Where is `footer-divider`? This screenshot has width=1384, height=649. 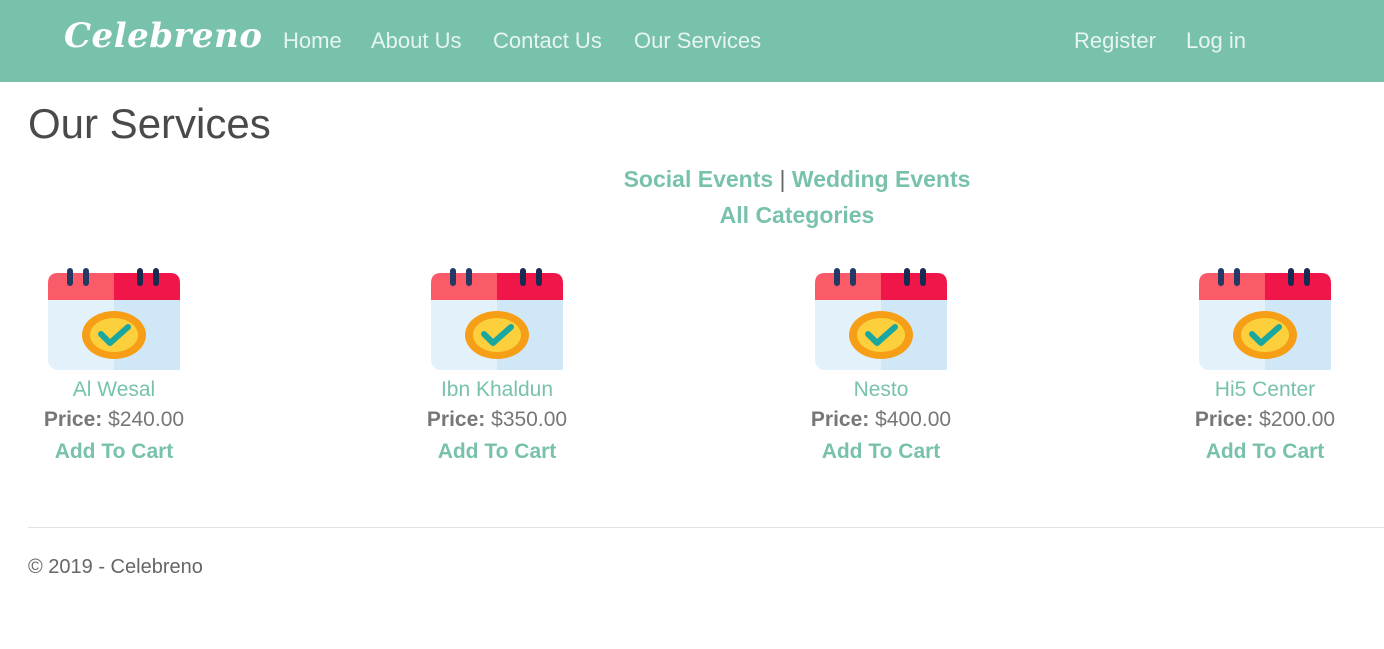
footer-divider is located at coordinates (706, 527).